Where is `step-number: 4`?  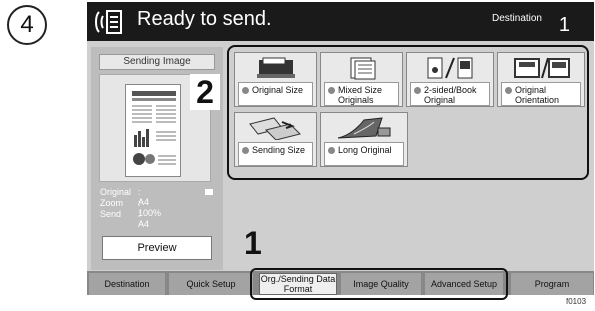 step-number: 4 is located at coordinates (27, 25).